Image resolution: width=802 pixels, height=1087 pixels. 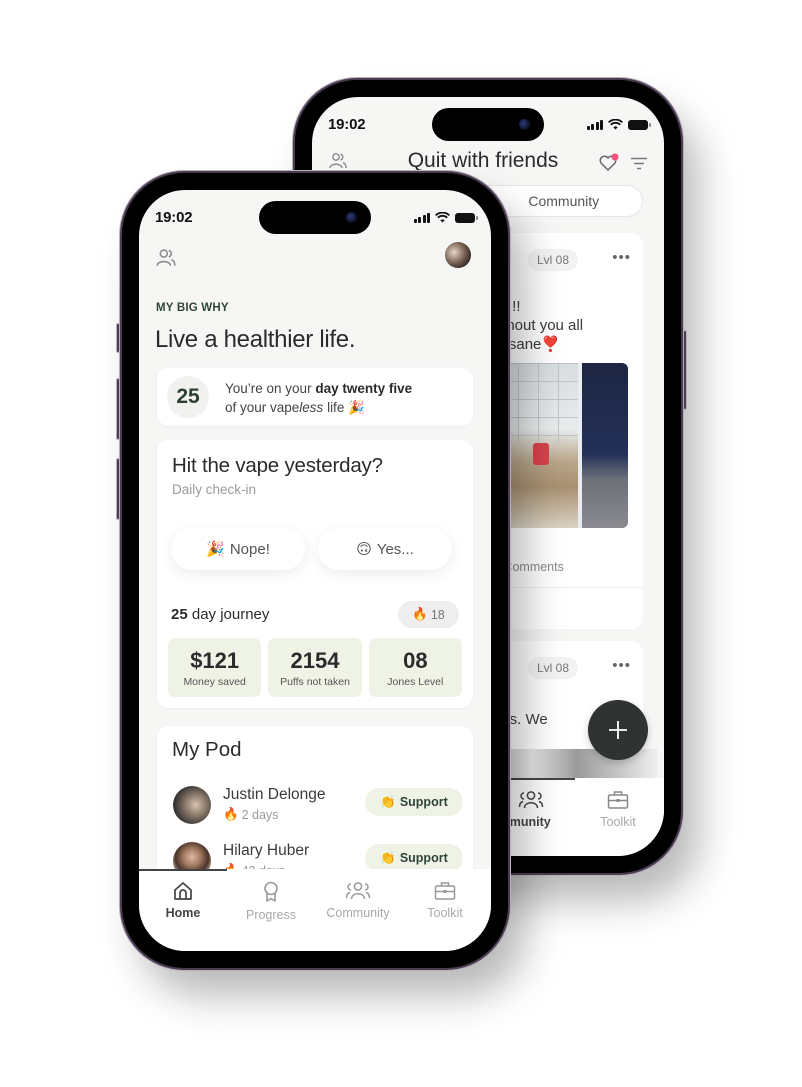 What do you see at coordinates (183, 870) in the screenshot?
I see `active-tab-indicator` at bounding box center [183, 870].